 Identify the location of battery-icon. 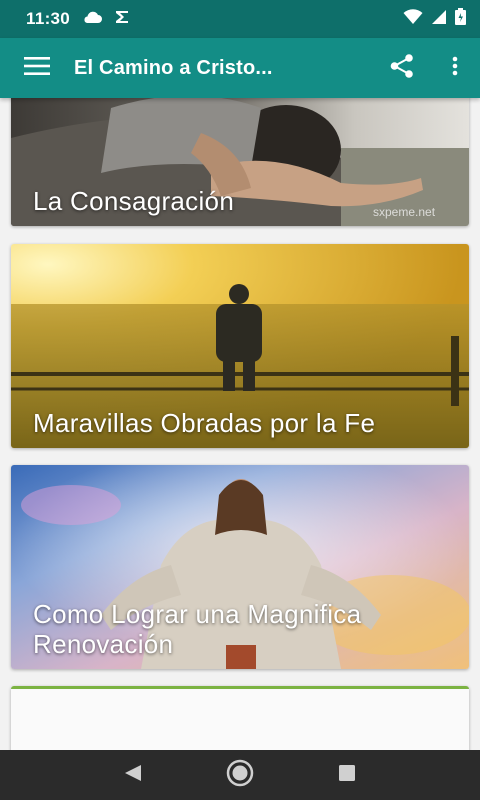
(460, 19).